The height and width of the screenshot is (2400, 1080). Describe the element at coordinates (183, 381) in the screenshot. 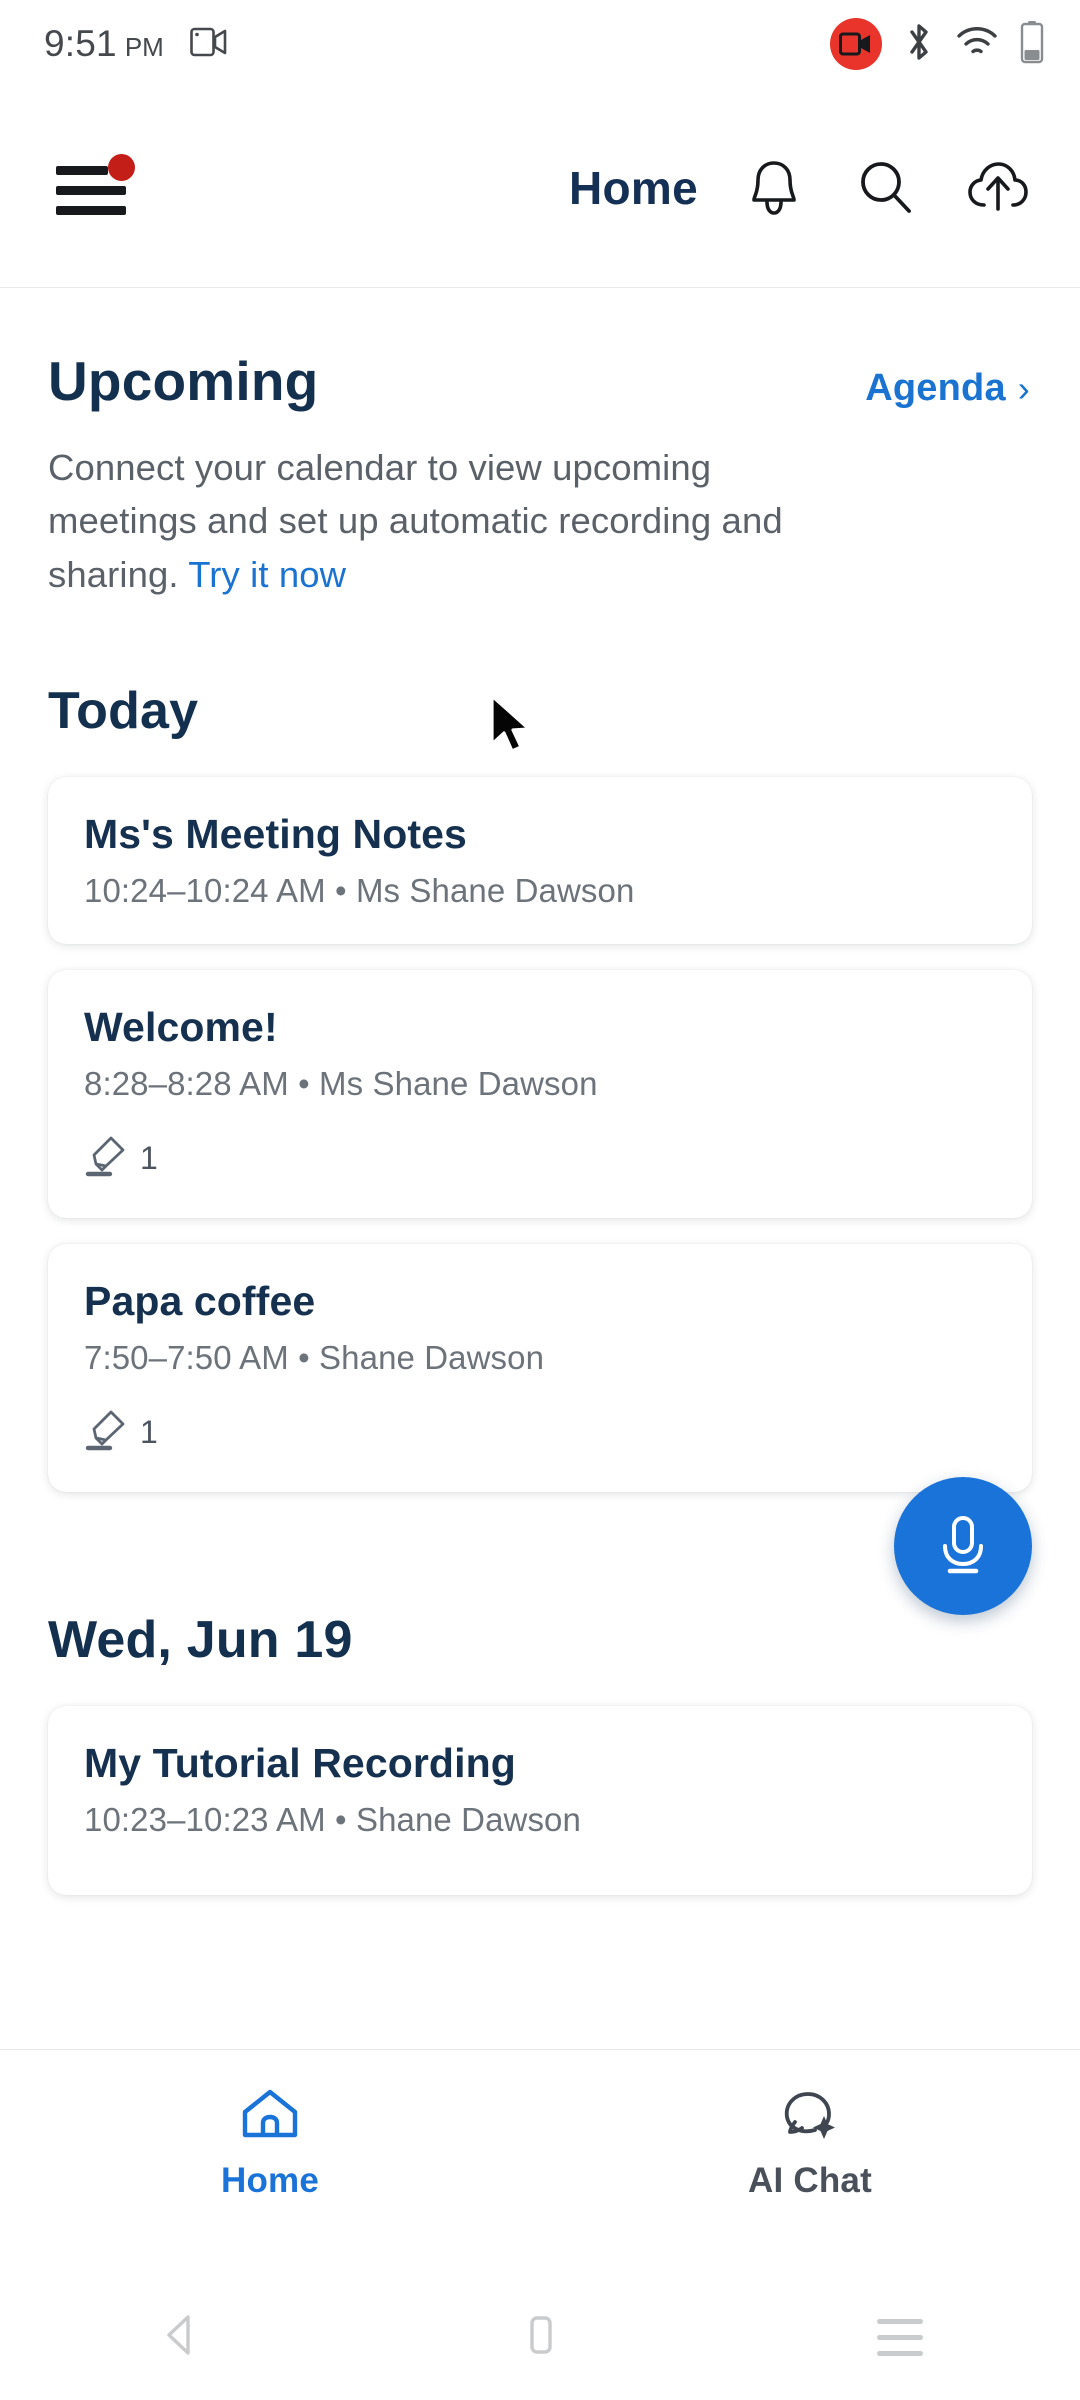

I see `upcoming-title: Upcoming` at that location.